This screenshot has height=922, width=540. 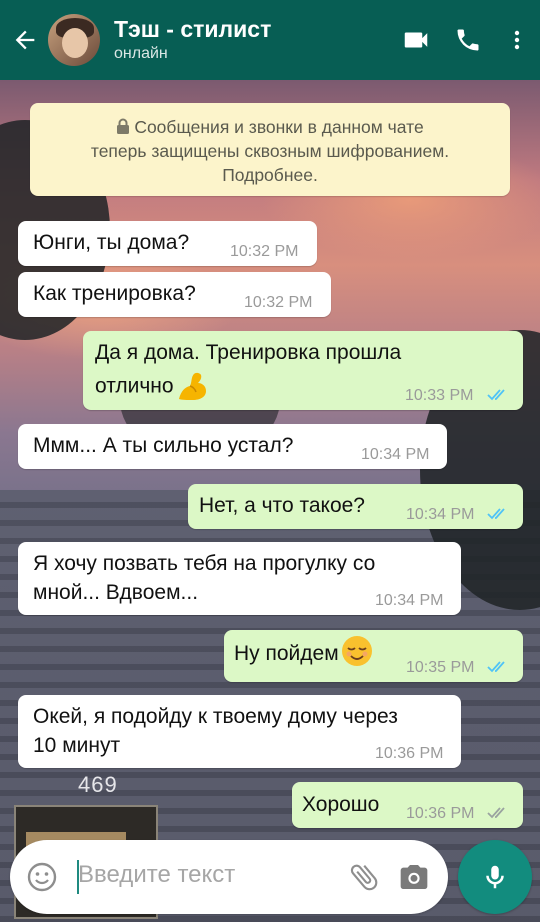 I want to click on back-arrow-icon, so click(x=25, y=40).